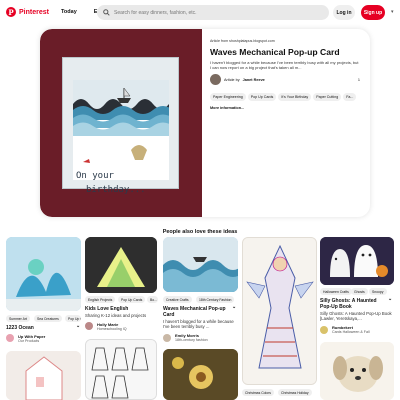 The image size is (400, 400). I want to click on house-popup-illustration, so click(43, 375).